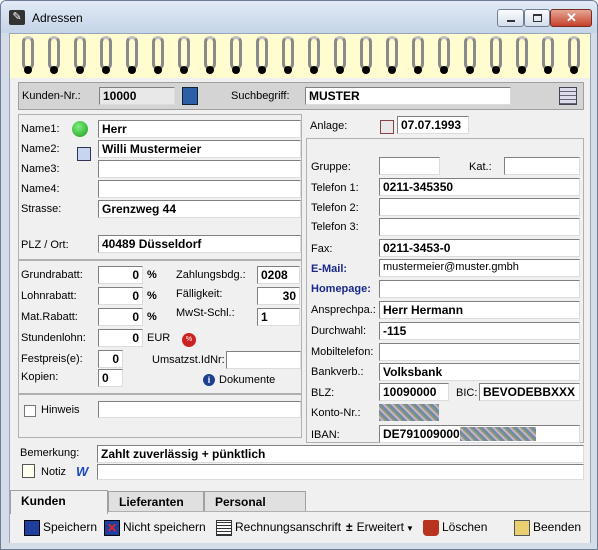 This screenshot has width=598, height=550. Describe the element at coordinates (54, 472) in the screenshot. I see `notiz-label: Notiz` at that location.